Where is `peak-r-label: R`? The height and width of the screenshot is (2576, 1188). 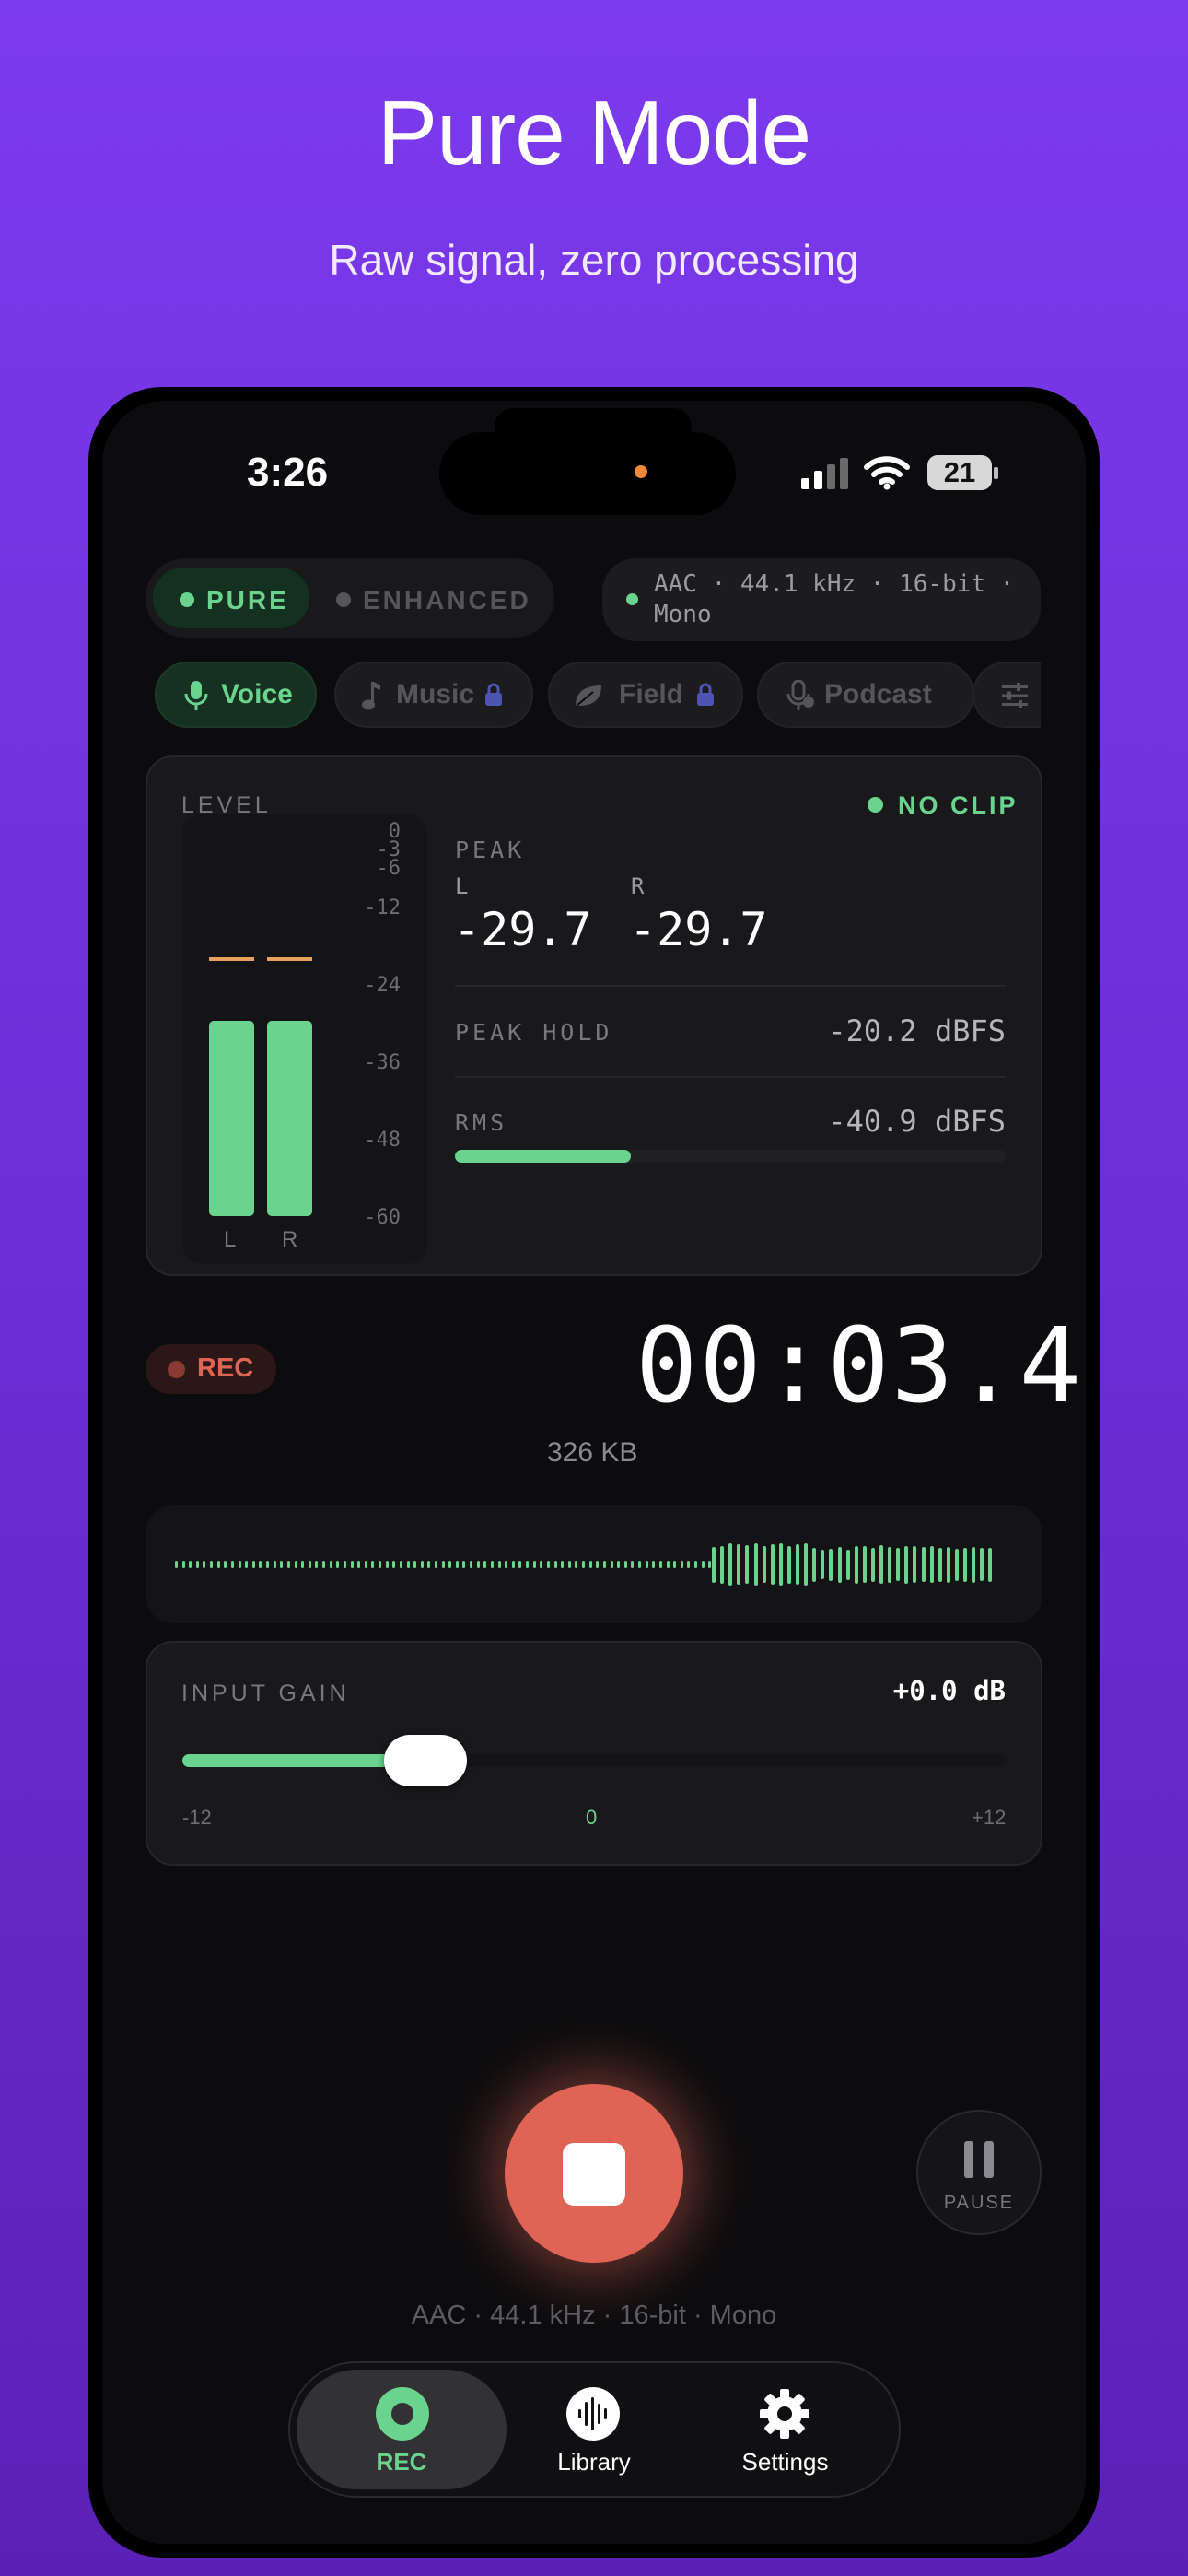 peak-r-label: R is located at coordinates (638, 886).